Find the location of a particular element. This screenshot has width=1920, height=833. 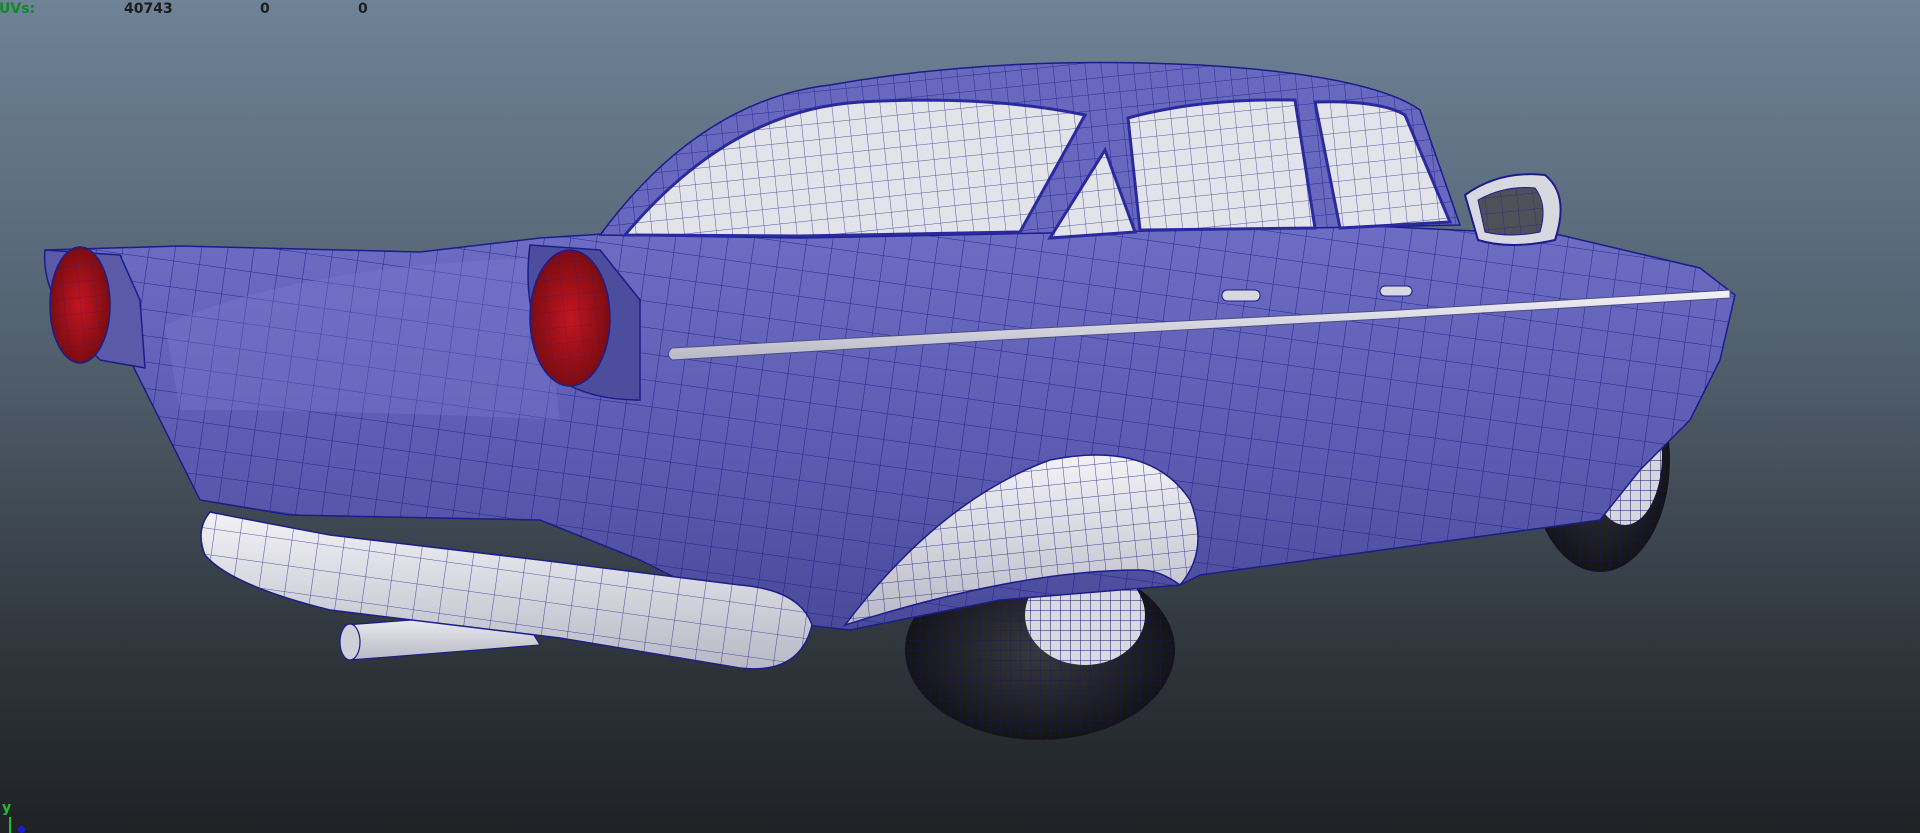

axis-y-line is located at coordinates (10, 825).